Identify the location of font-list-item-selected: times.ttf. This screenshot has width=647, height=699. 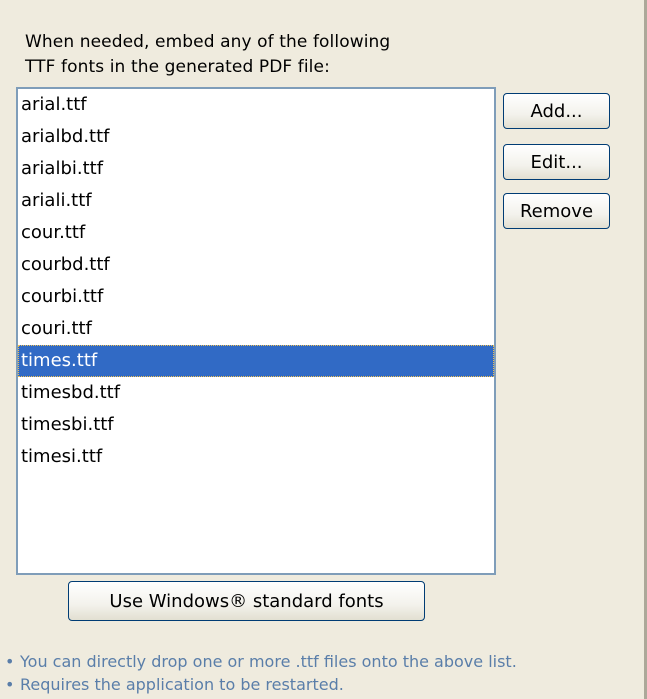
(256, 361).